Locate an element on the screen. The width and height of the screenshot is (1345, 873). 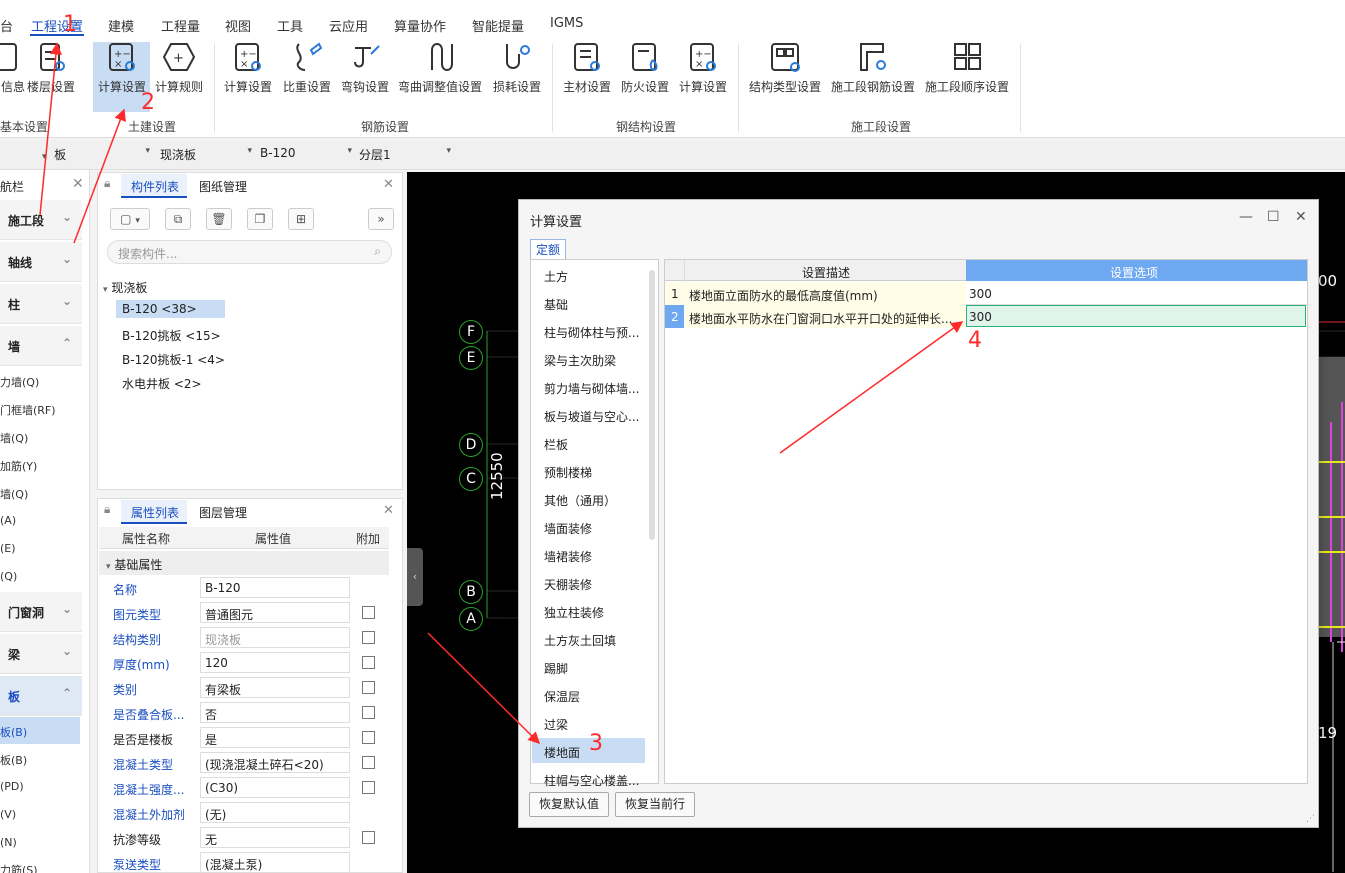
menu-item-collab: 算量协作 is located at coordinates (420, 25).